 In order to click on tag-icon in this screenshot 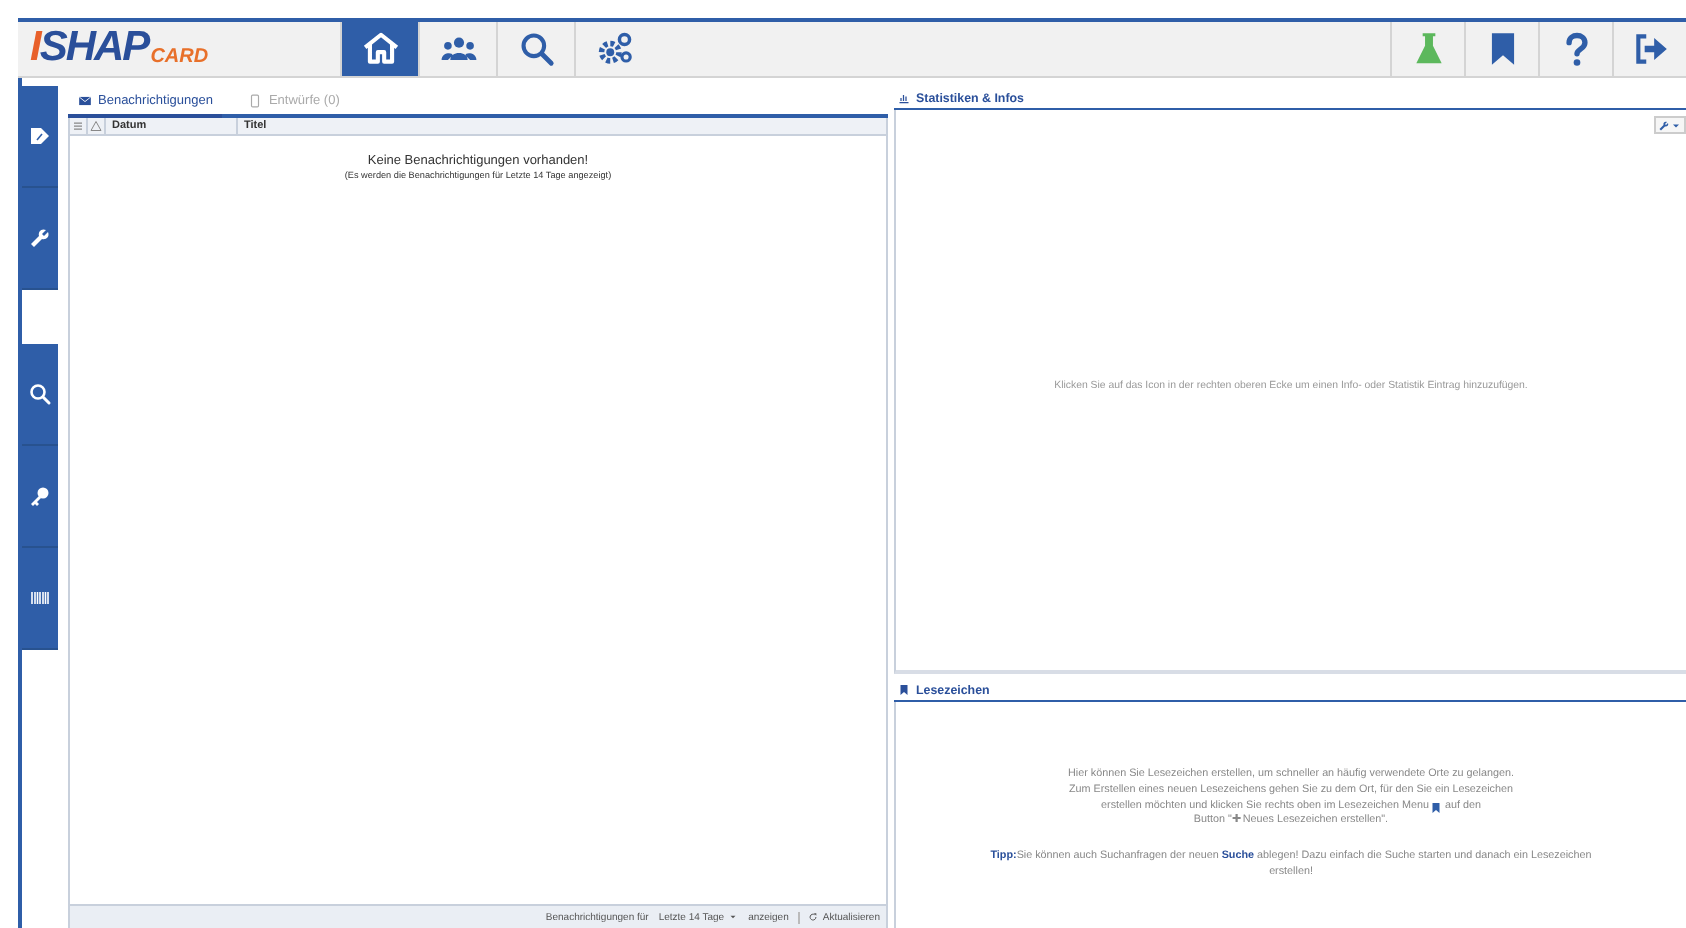, I will do `click(40, 136)`.